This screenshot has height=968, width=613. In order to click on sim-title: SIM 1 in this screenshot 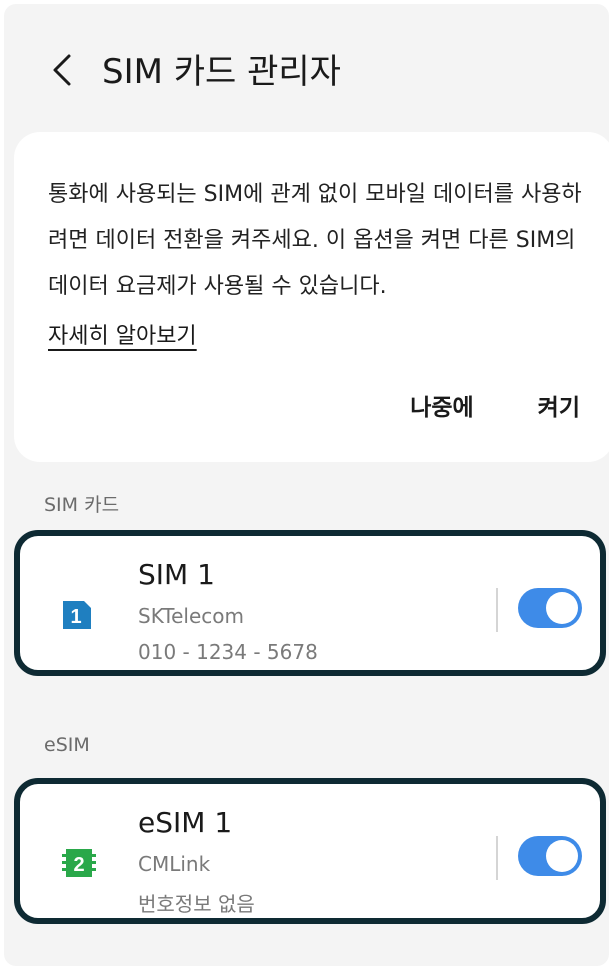, I will do `click(176, 574)`.